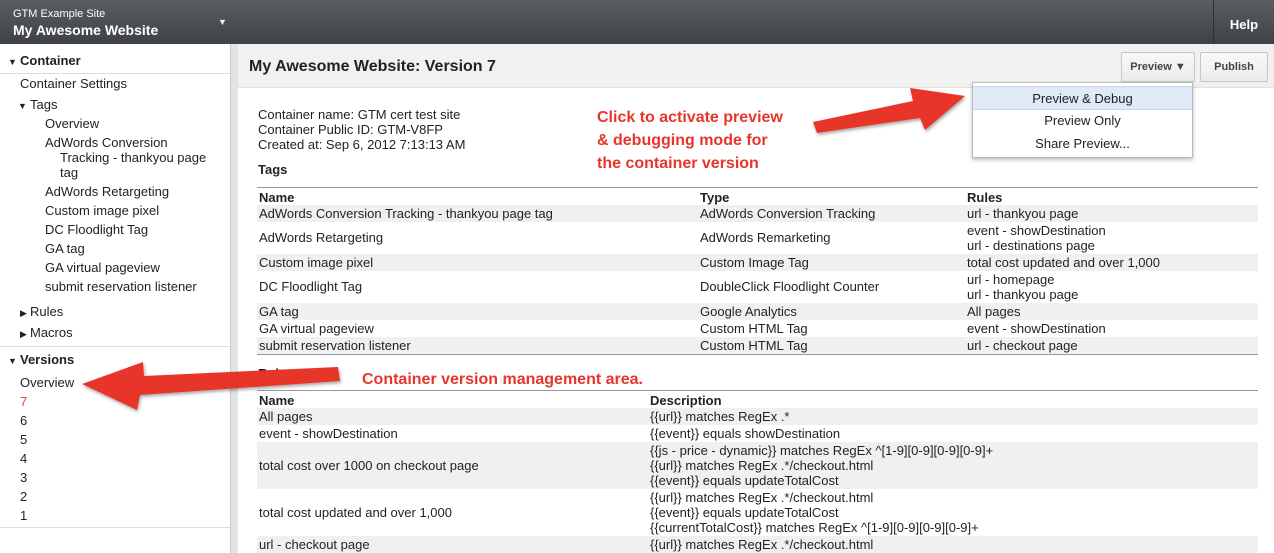 The image size is (1274, 553). I want to click on annotation-versions: Container version management area., so click(502, 379).